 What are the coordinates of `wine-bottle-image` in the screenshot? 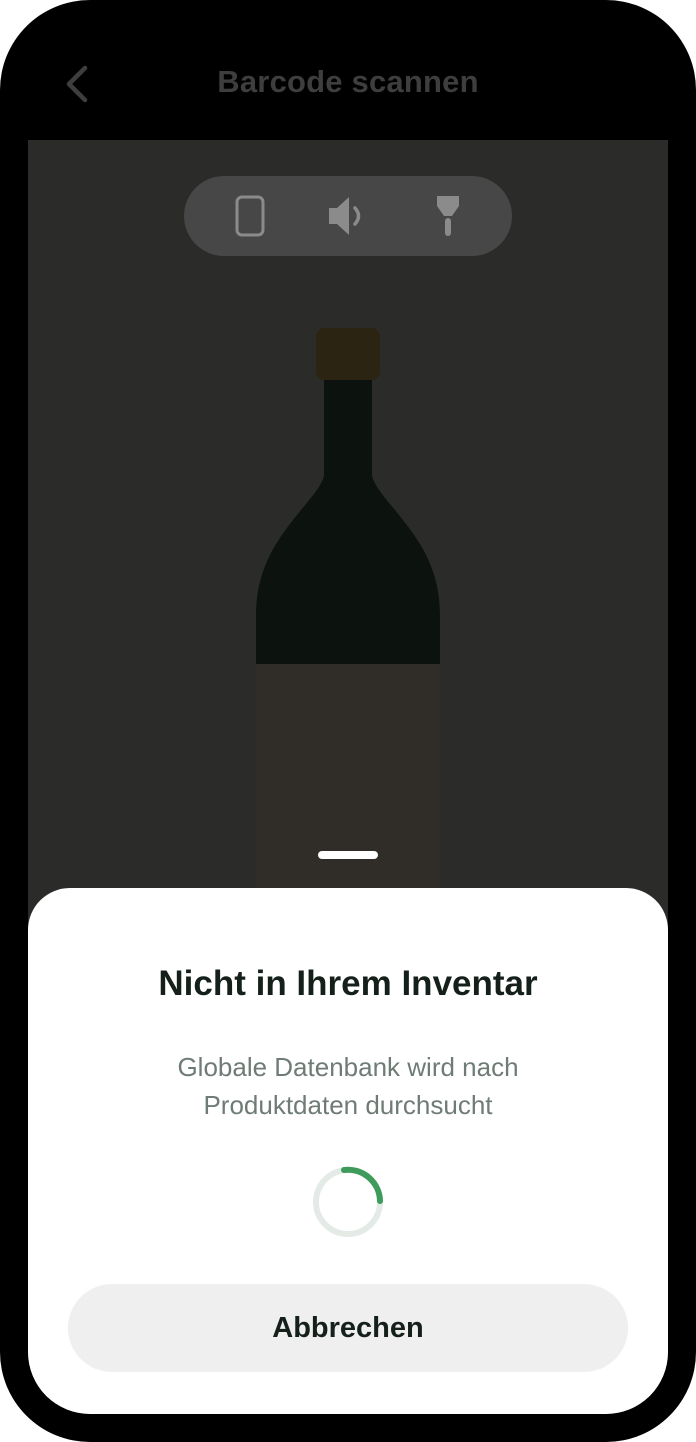 It's located at (348, 614).